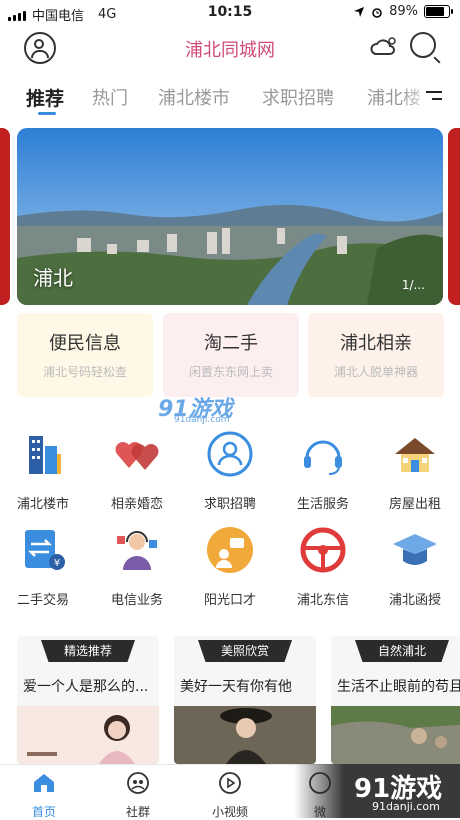 The height and width of the screenshot is (820, 460). I want to click on tab-home: 首页, so click(44, 795).